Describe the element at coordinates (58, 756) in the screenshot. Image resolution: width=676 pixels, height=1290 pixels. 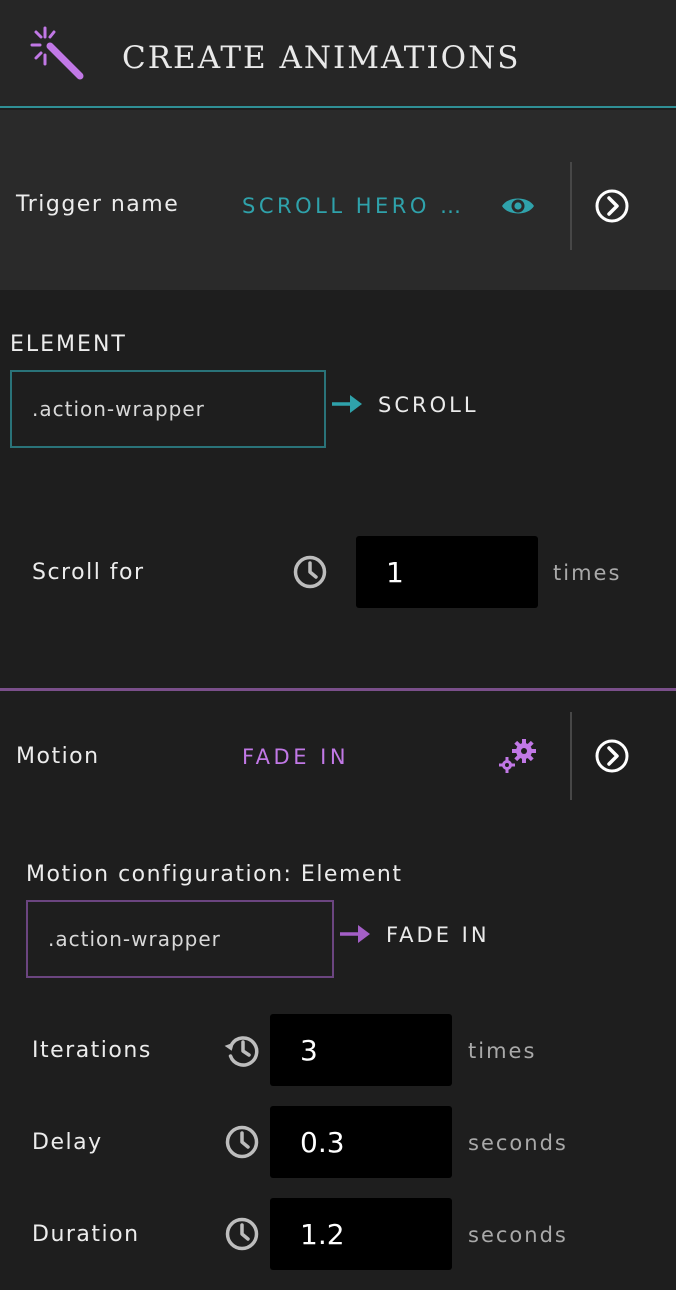
I see `motion-label: Motion` at that location.